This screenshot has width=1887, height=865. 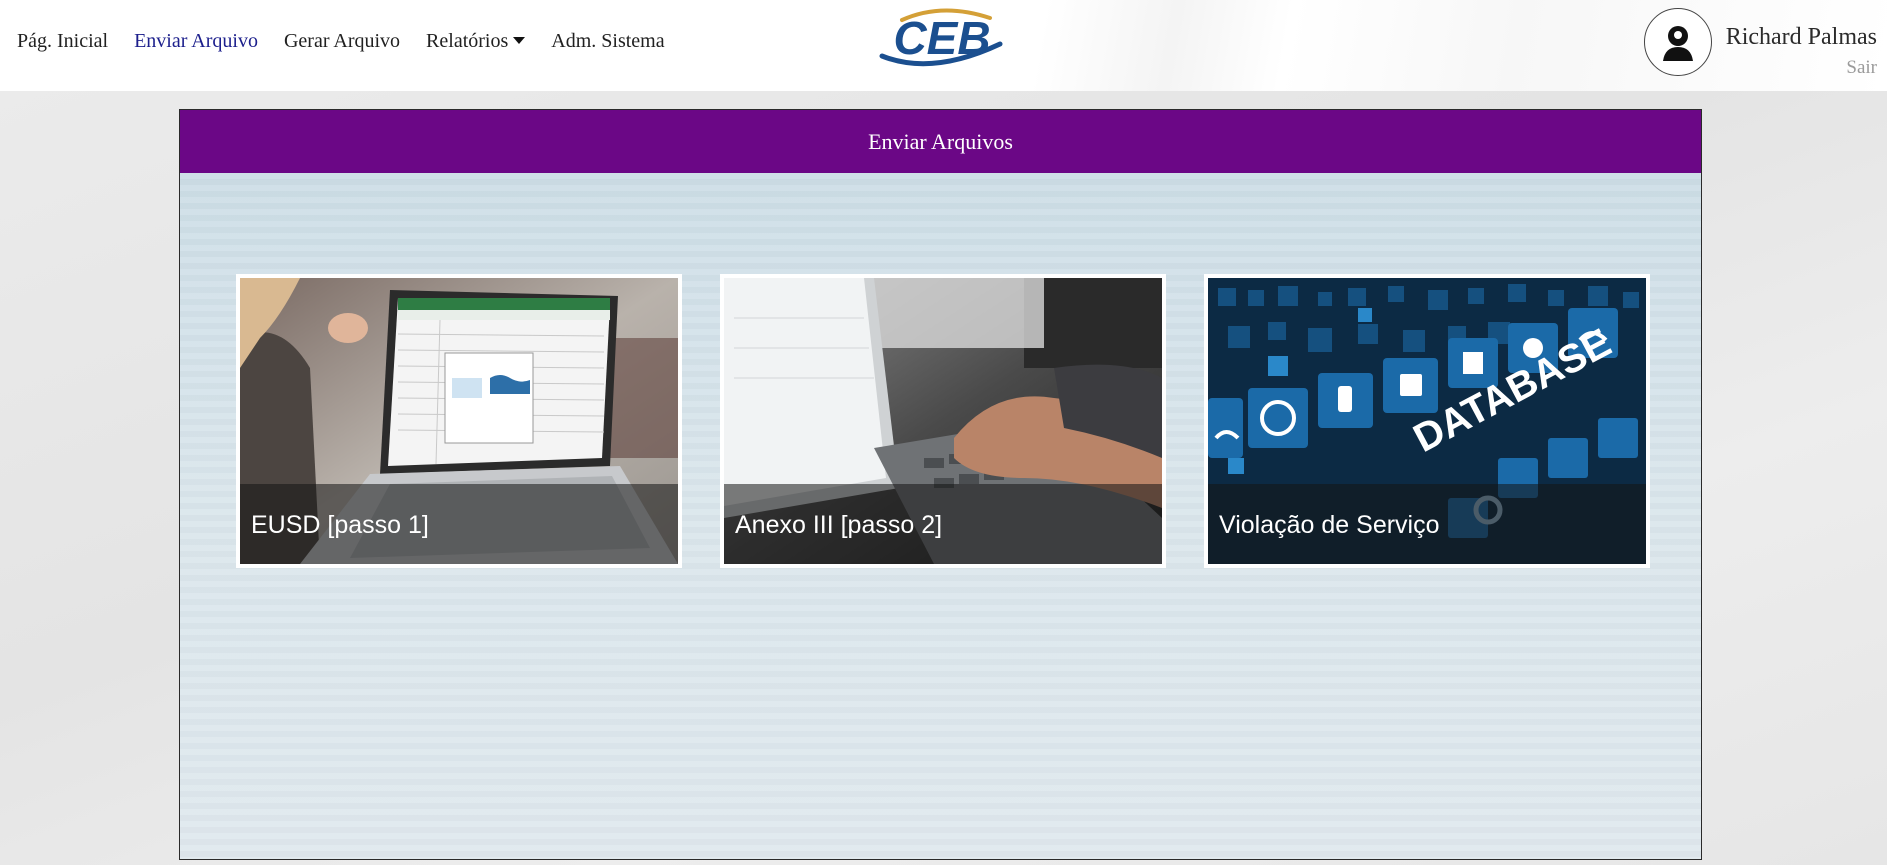 What do you see at coordinates (1427, 524) in the screenshot?
I see `card-violacao-servico-label: Violação de Serviço` at bounding box center [1427, 524].